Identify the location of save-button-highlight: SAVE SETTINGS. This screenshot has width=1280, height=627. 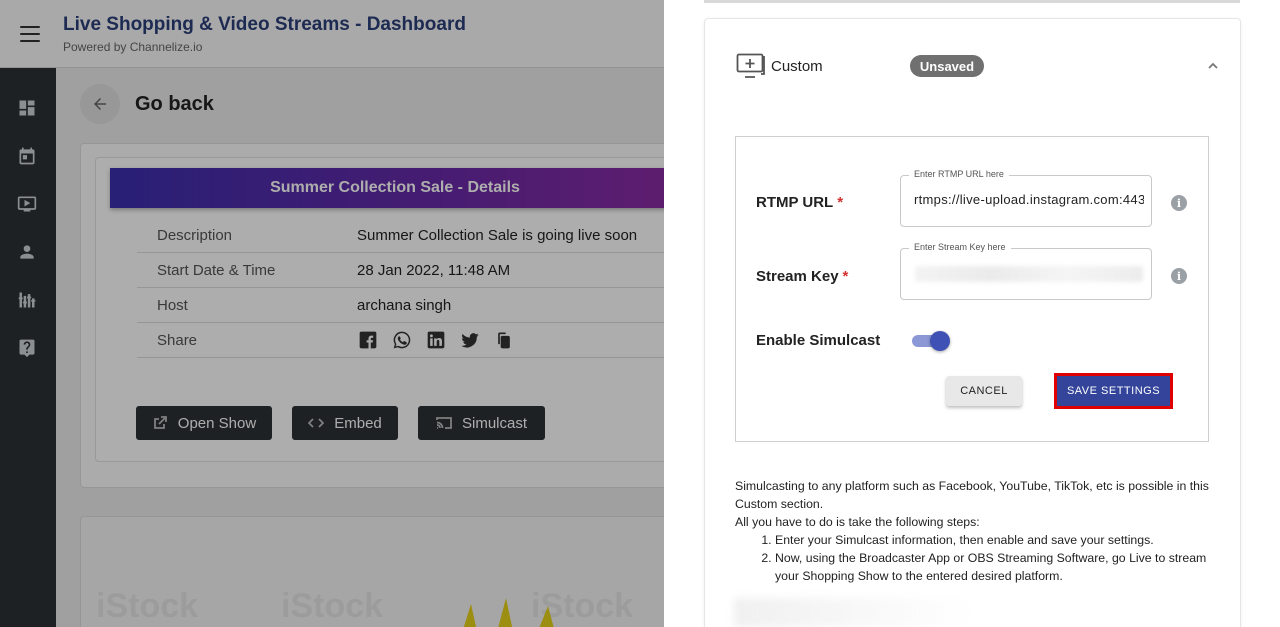
(1113, 391).